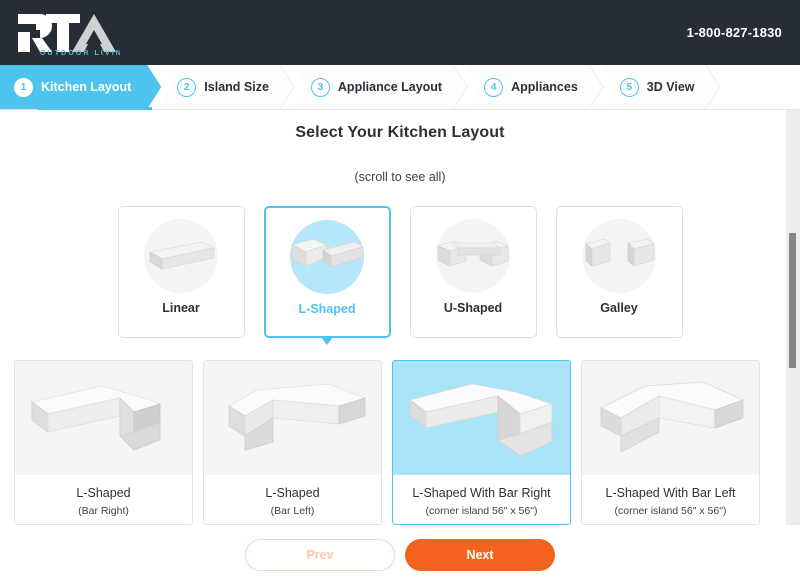  I want to click on variant-subtitle: (Bar Right), so click(103, 510).